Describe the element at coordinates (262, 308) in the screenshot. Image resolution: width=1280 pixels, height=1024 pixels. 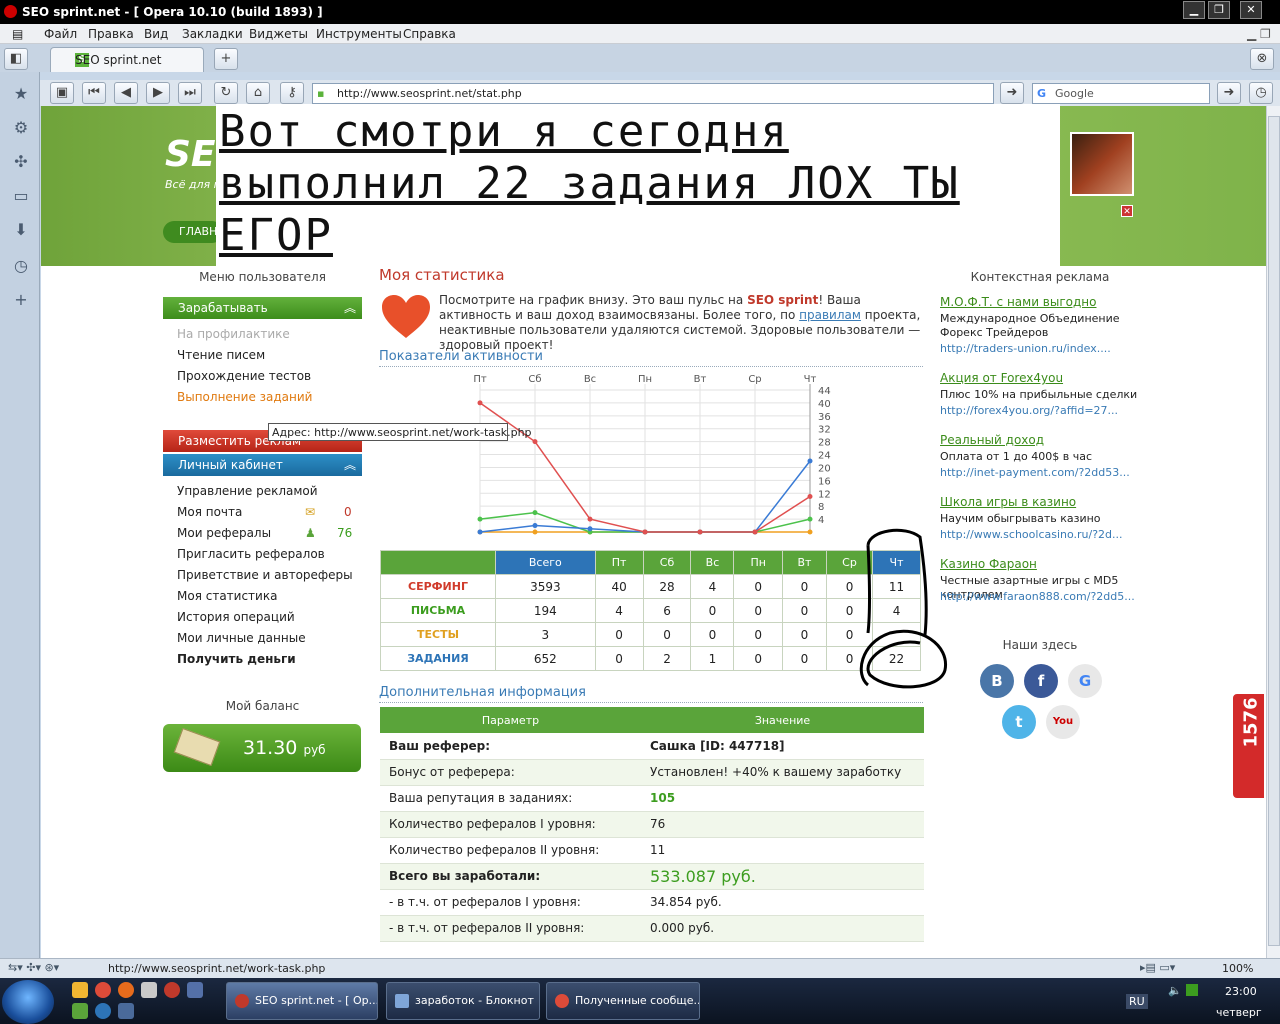
I see `earn-section-header: Зарабатывать ︽` at that location.